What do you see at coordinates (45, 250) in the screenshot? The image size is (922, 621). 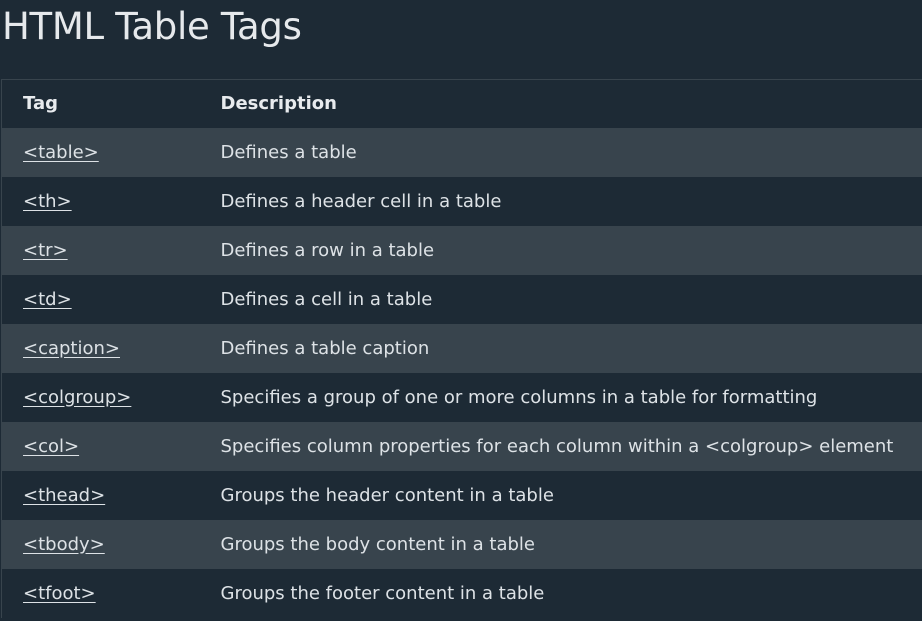 I see `tag-link-tr: <tr>` at bounding box center [45, 250].